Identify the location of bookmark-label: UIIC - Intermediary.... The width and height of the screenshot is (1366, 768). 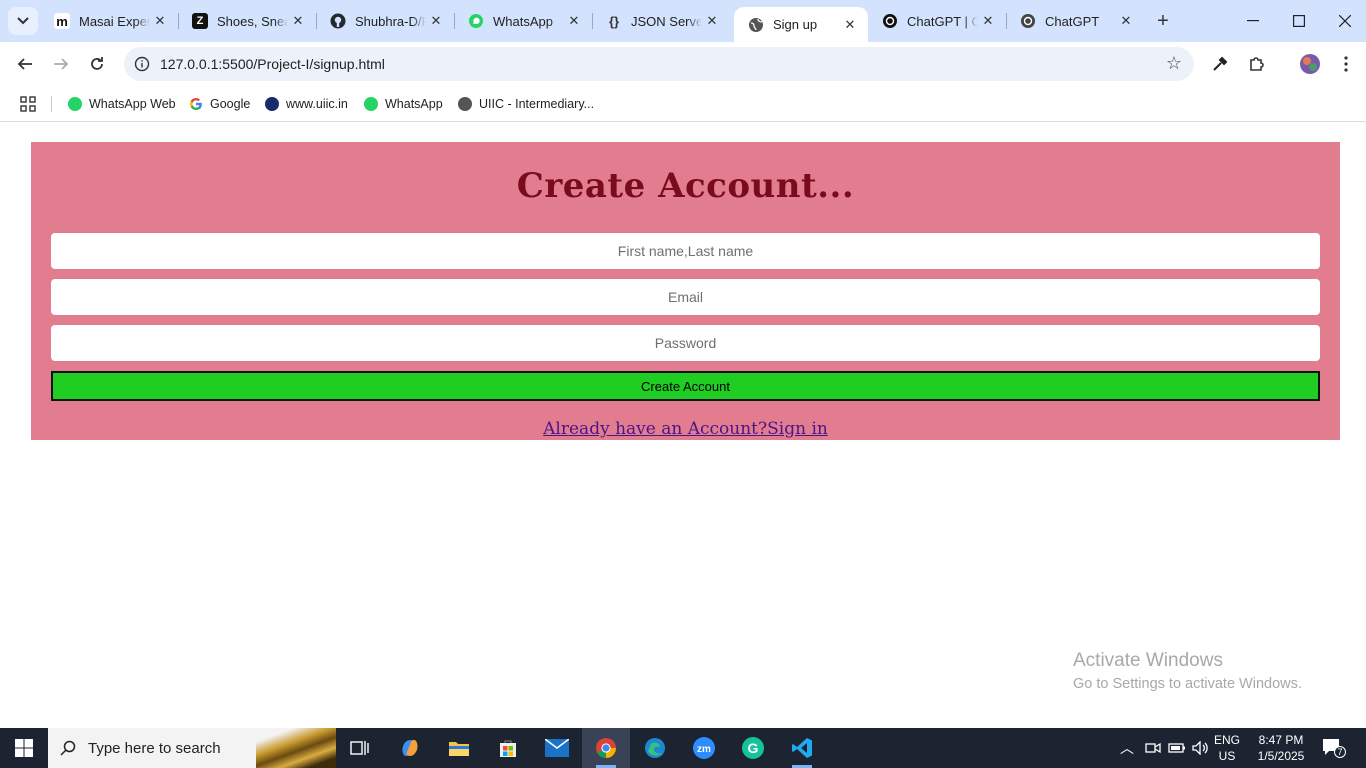
(537, 104).